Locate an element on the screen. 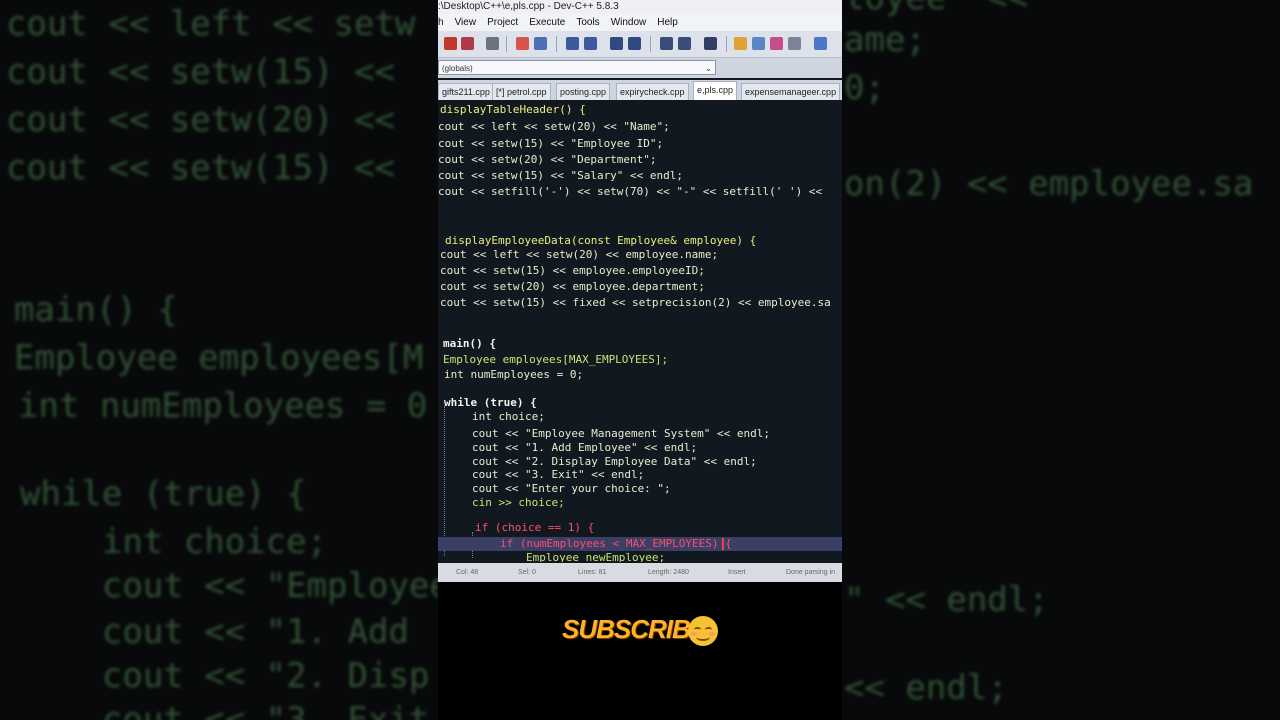  code-line: cout << "1. Add Employee" << endl; is located at coordinates (585, 447).